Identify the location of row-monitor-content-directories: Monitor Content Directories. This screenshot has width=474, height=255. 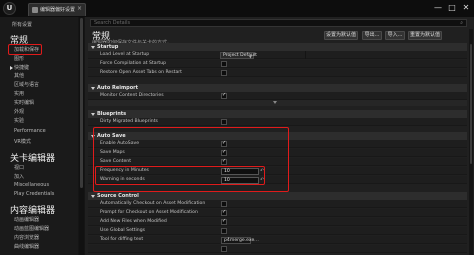
(277, 96).